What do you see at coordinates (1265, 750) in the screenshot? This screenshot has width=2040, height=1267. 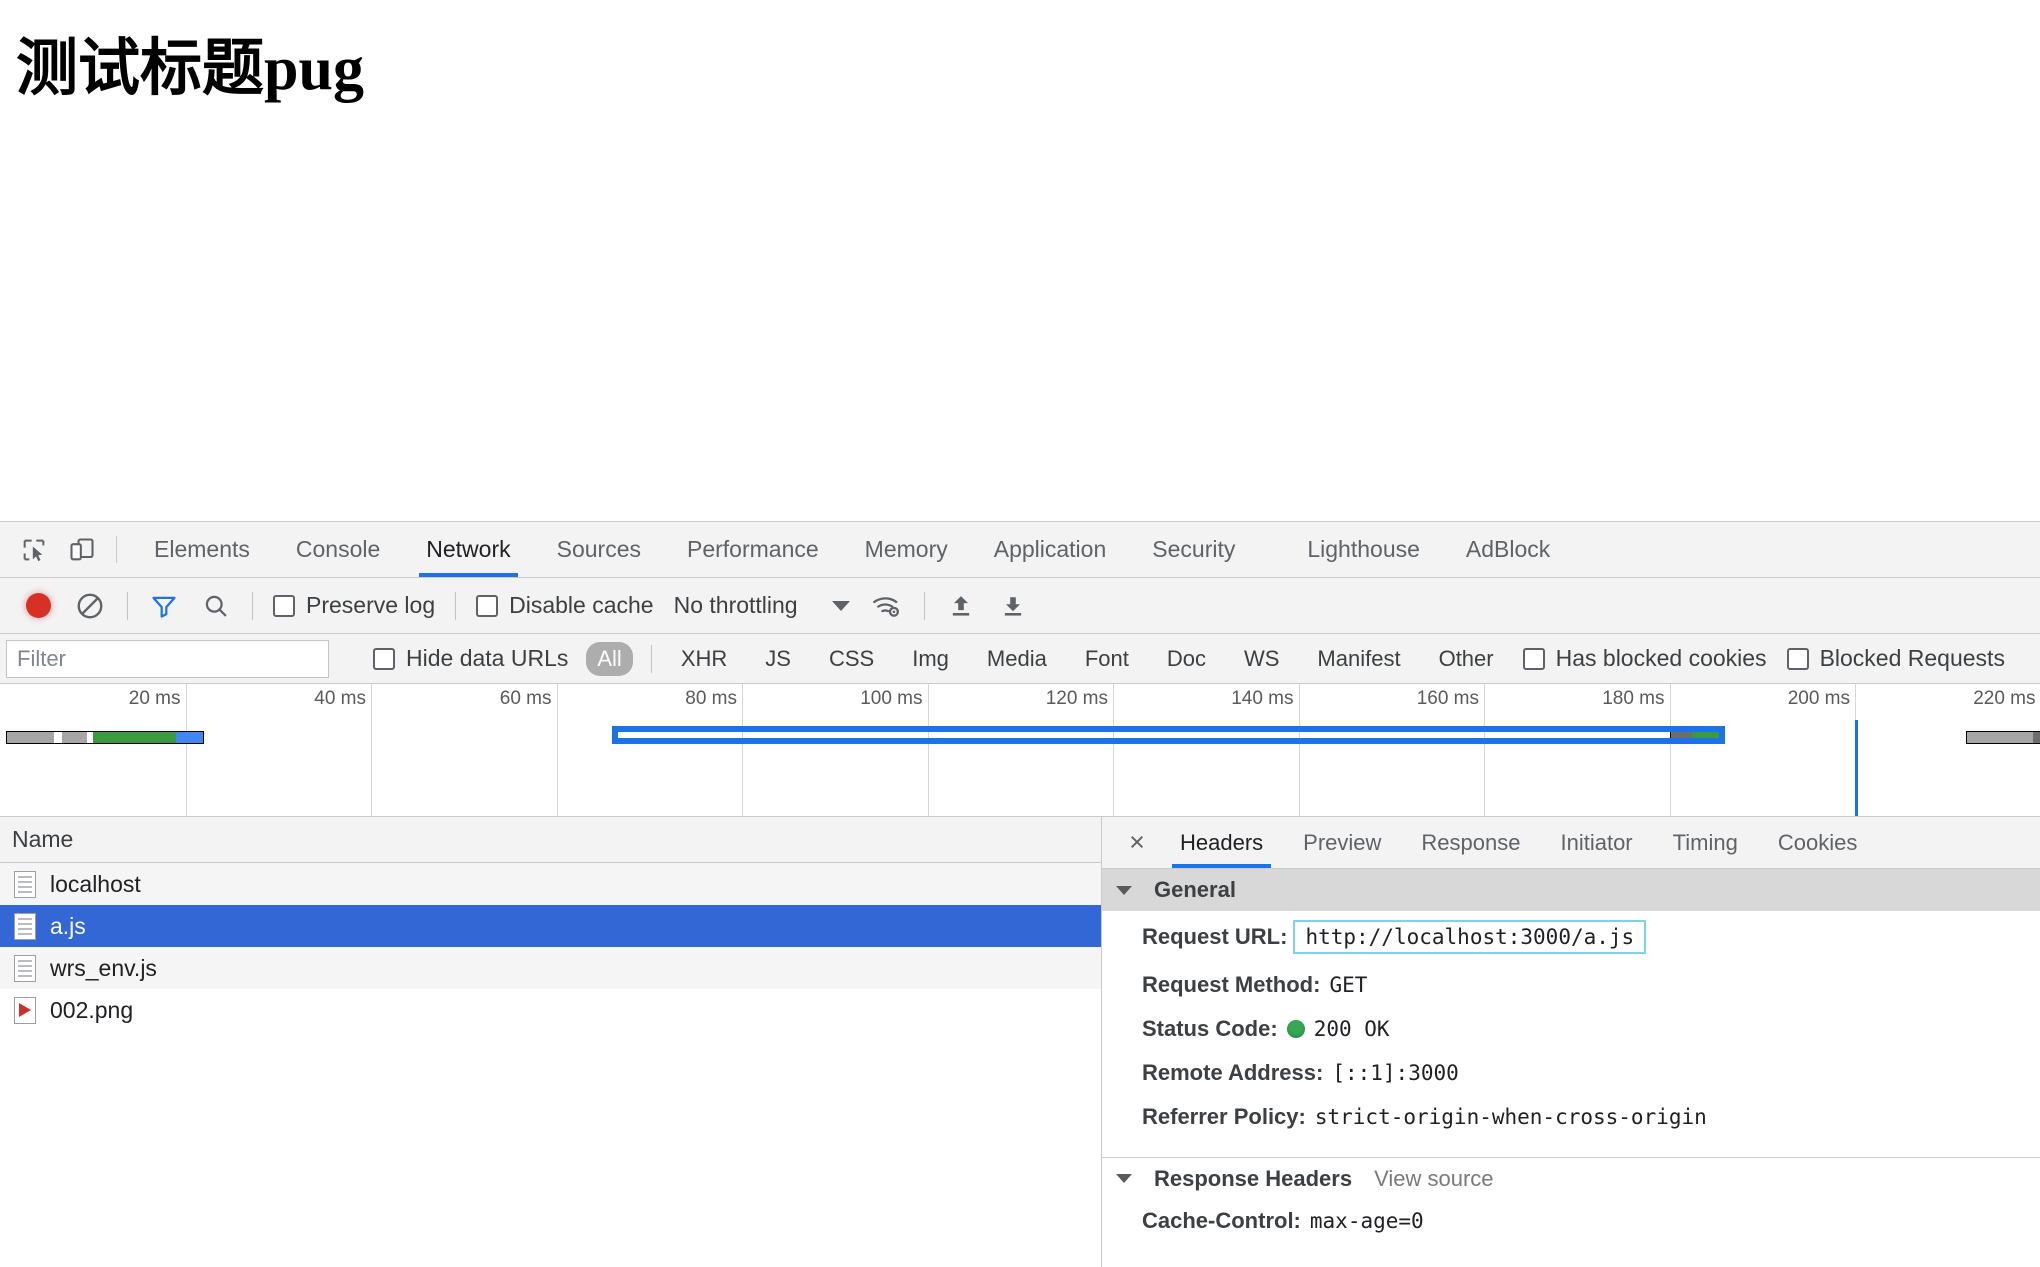 I see `timeline-tick: 140 ms` at bounding box center [1265, 750].